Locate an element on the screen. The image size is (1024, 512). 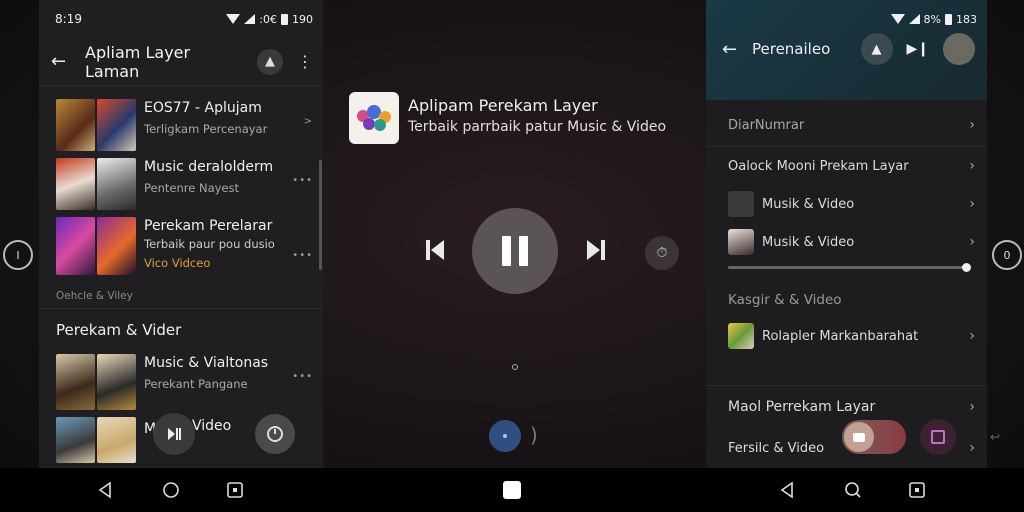
left-app-bar: ← Apliam Layer Laman ▲ ⋮ is located at coordinates (181, 62).